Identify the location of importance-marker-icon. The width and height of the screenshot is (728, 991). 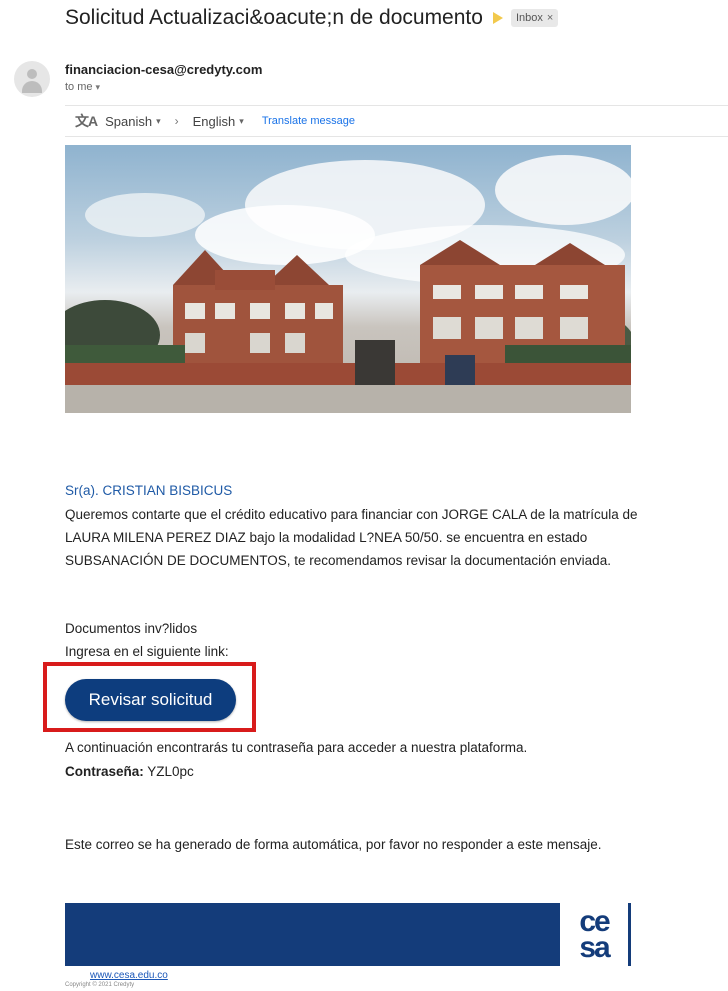
(497, 18).